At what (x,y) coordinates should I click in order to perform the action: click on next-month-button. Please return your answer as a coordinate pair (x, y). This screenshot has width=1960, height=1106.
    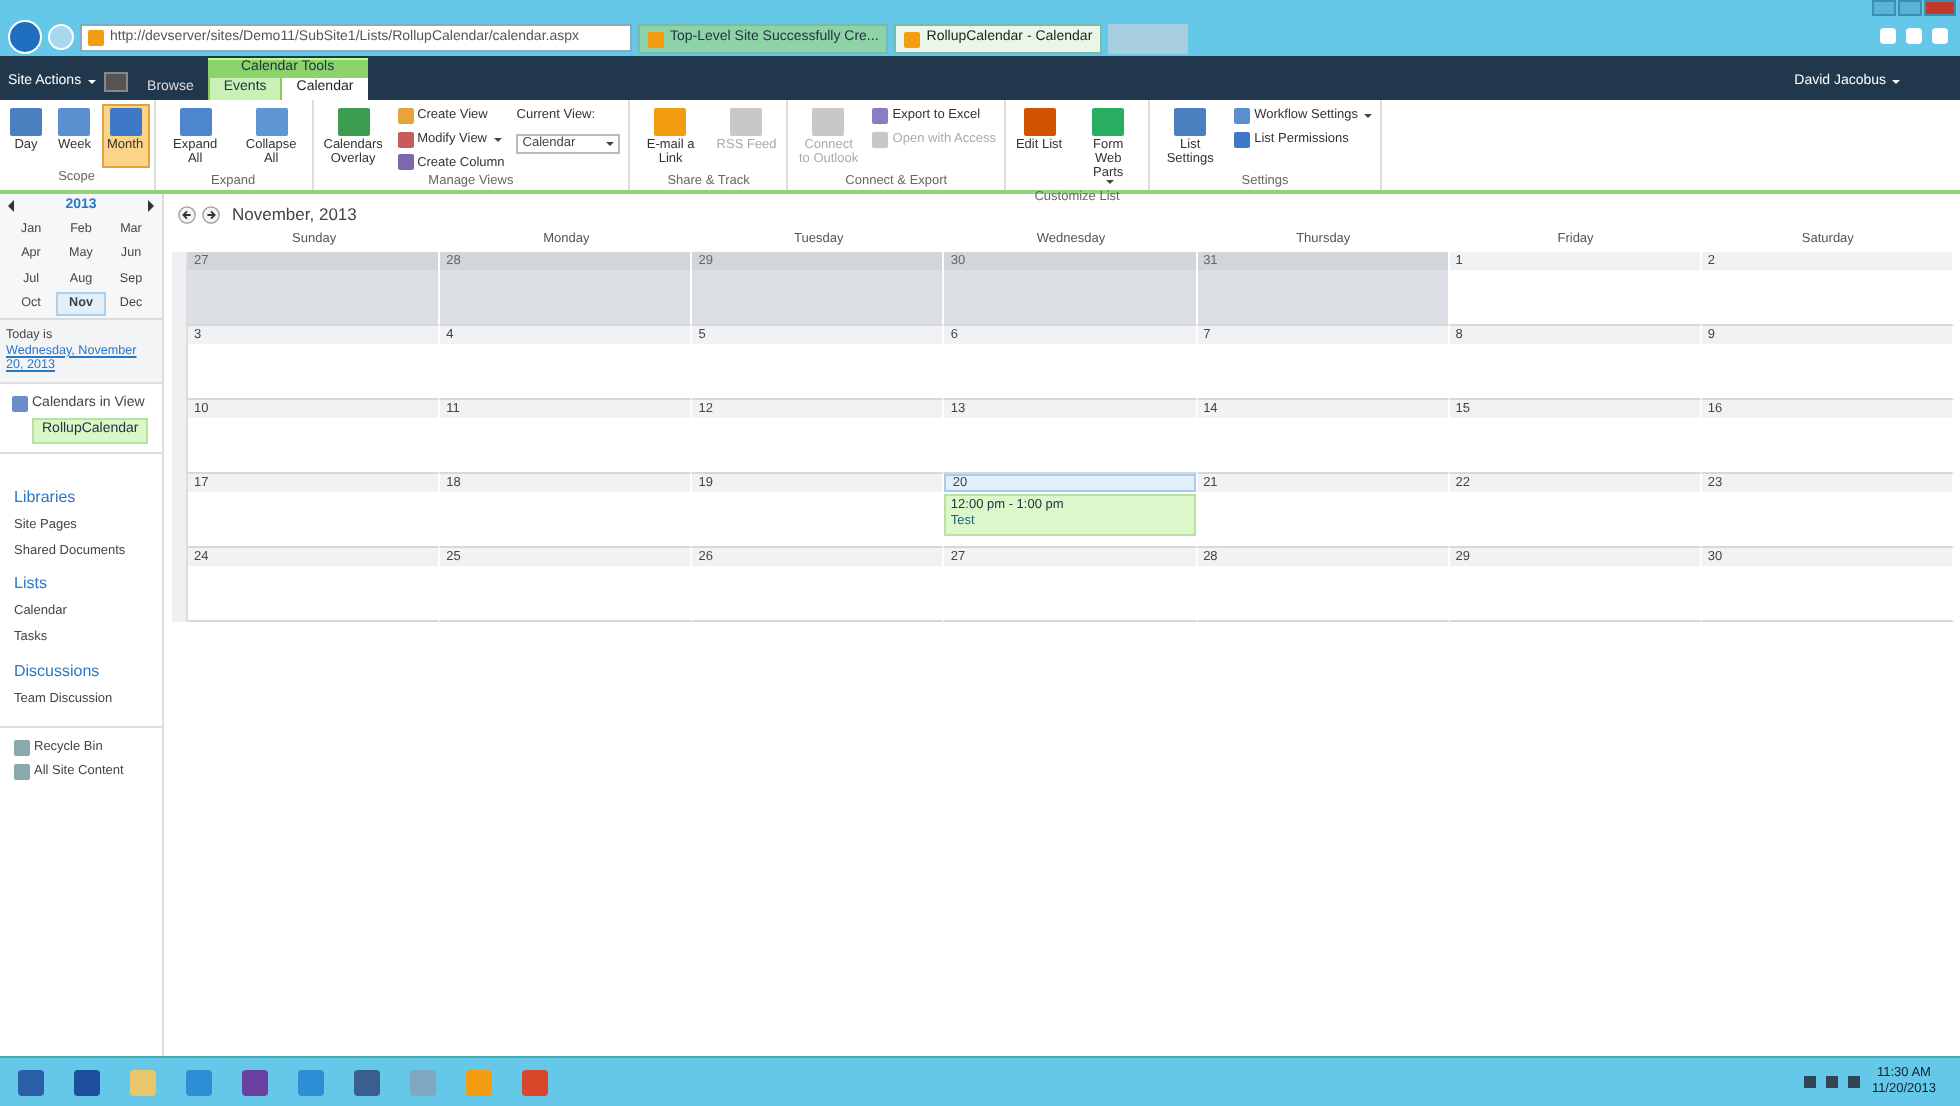
    Looking at the image, I should click on (211, 214).